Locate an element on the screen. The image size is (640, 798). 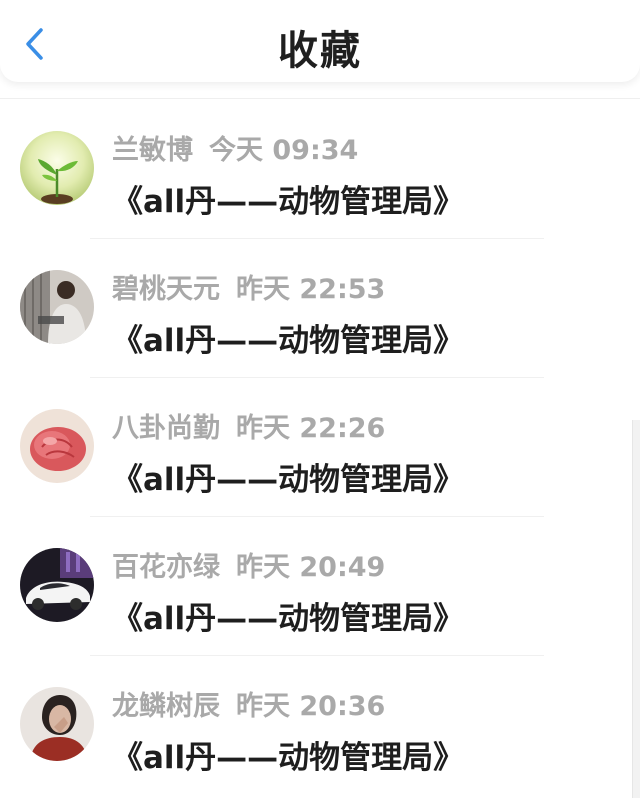
item-meta: 百花亦绿 昨天 20:49 is located at coordinates (248, 564).